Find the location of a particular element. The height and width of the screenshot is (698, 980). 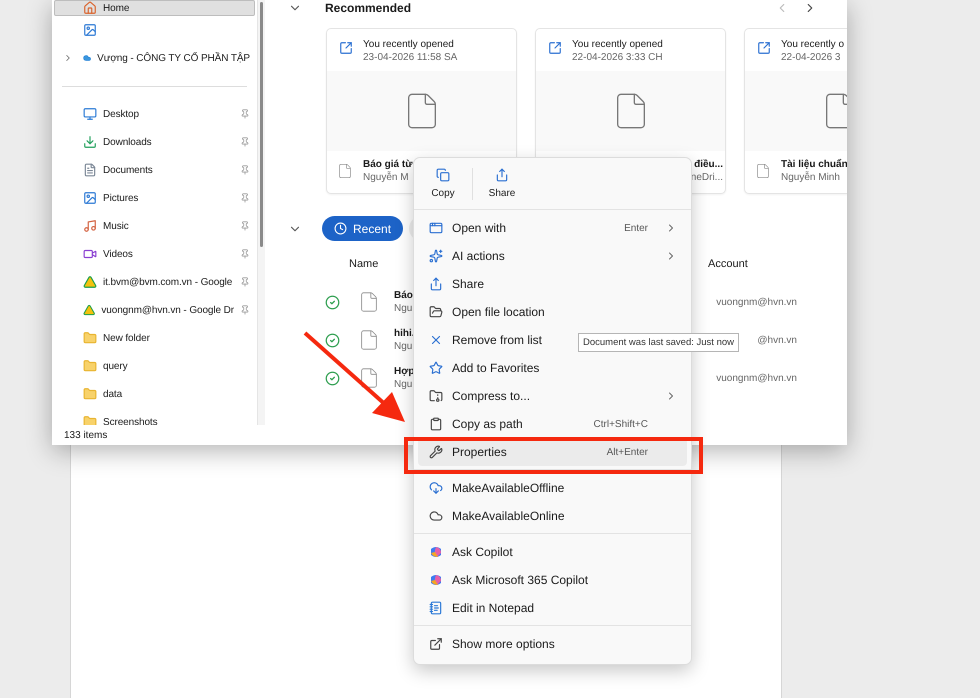

file-card: You recently o 22-04-2026 3 Tài liệu chuẩn Nguyễn Minh is located at coordinates (795, 111).